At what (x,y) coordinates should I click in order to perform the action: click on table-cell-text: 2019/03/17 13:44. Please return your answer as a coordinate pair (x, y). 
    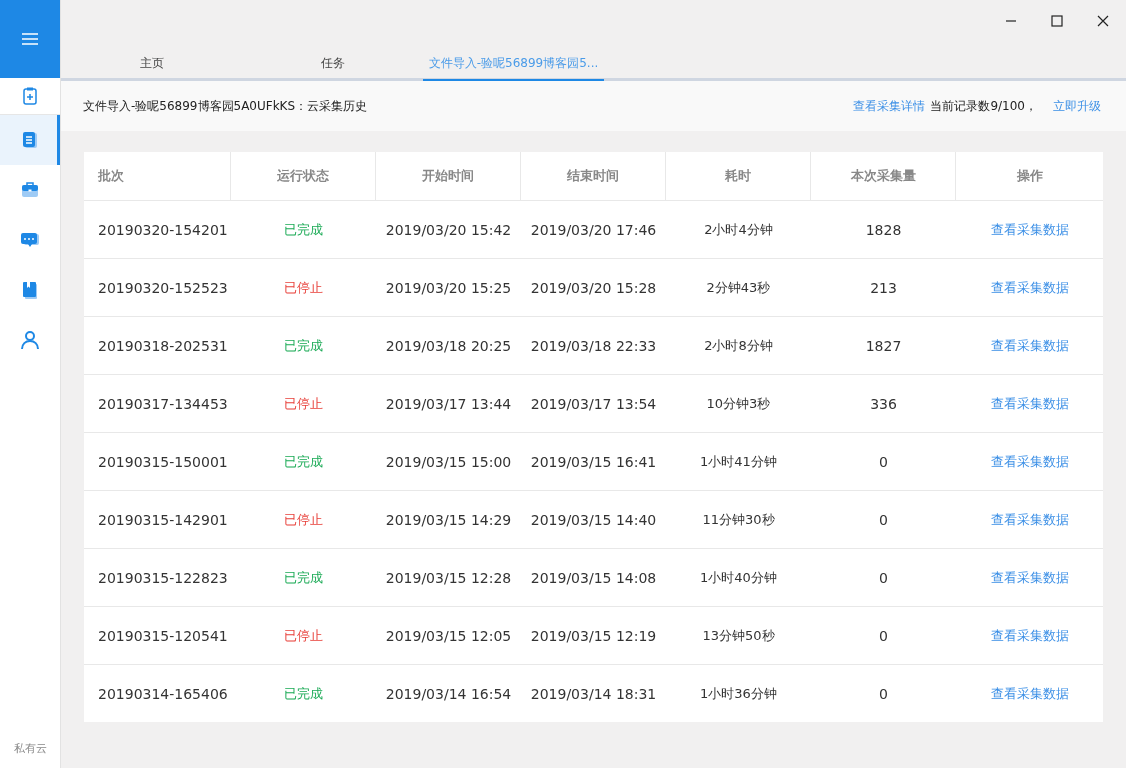
    Looking at the image, I should click on (448, 404).